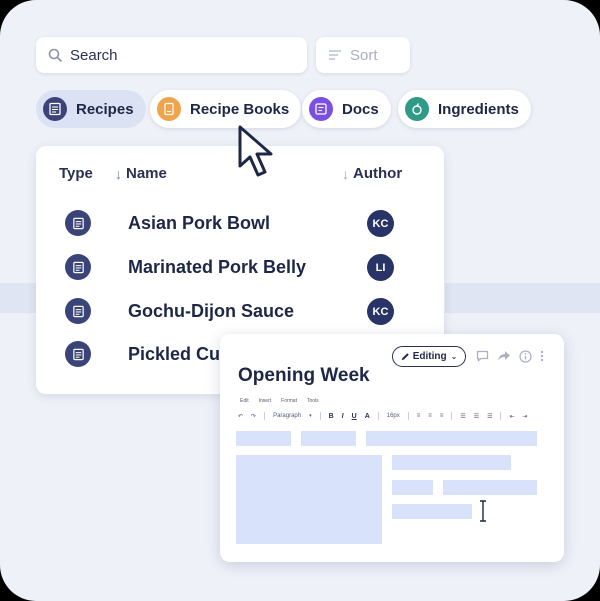  Describe the element at coordinates (76, 173) in the screenshot. I see `column-type: Type` at that location.